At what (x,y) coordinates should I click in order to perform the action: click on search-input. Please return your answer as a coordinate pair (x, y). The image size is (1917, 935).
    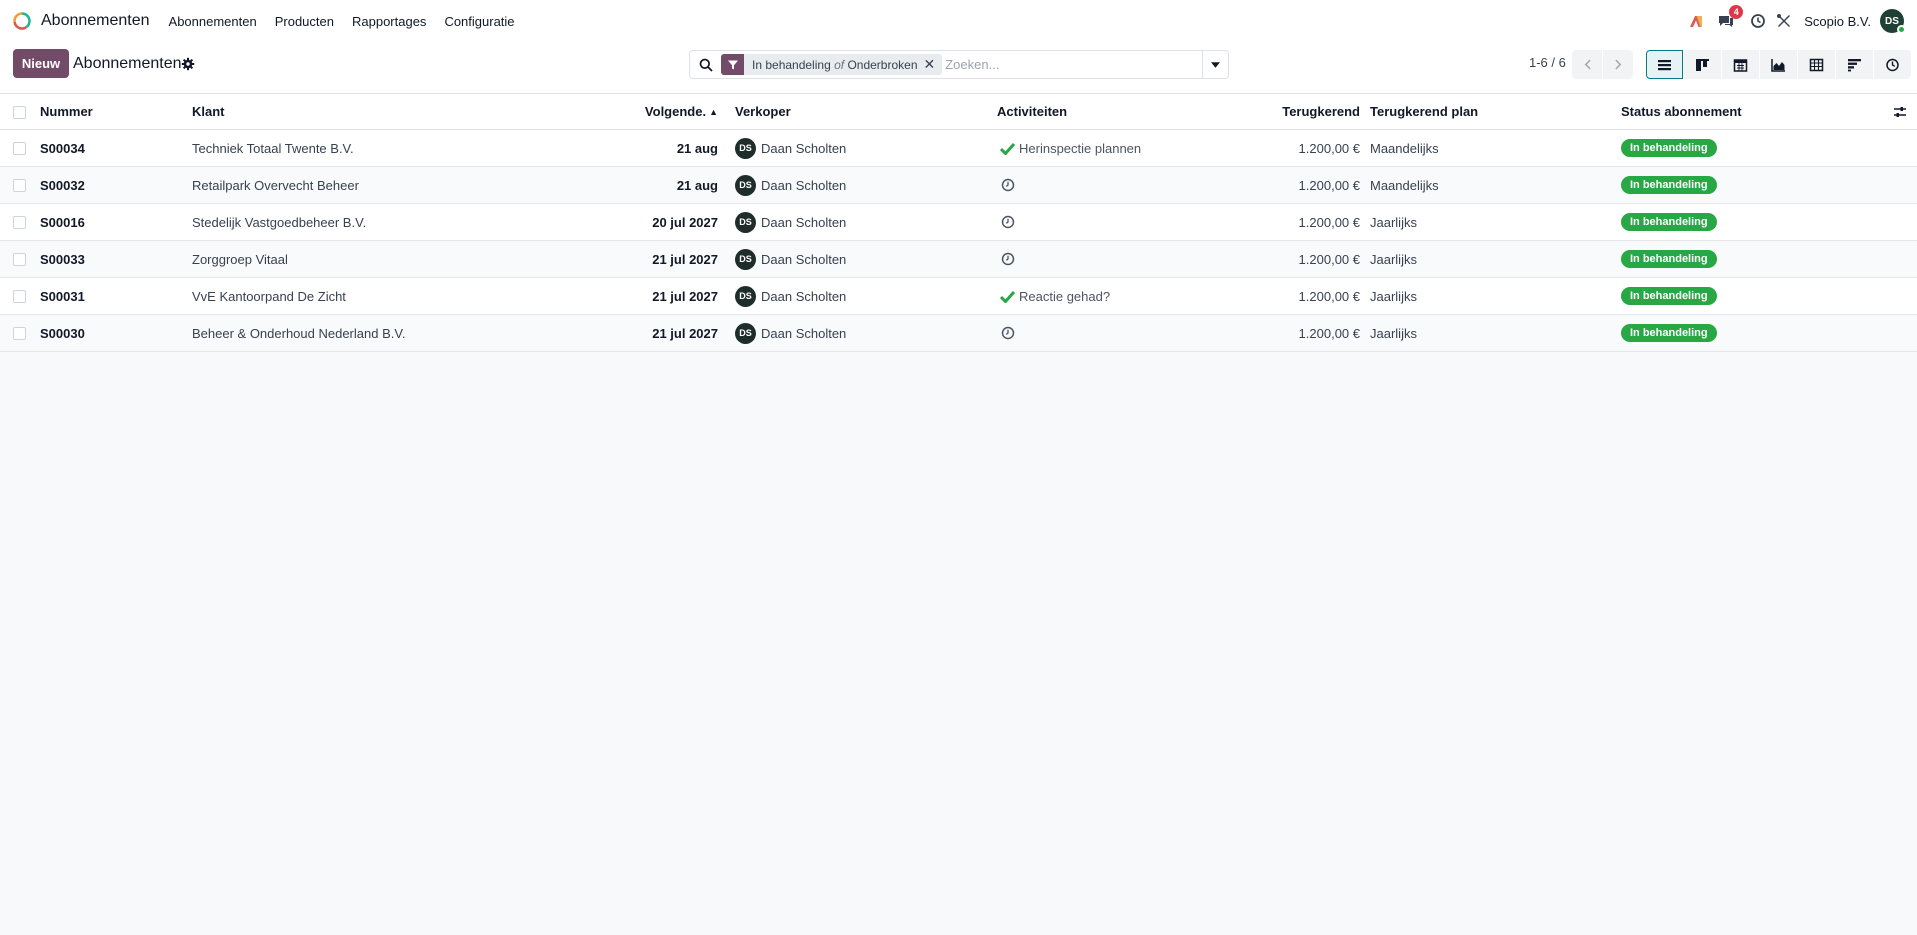
    Looking at the image, I should click on (1073, 64).